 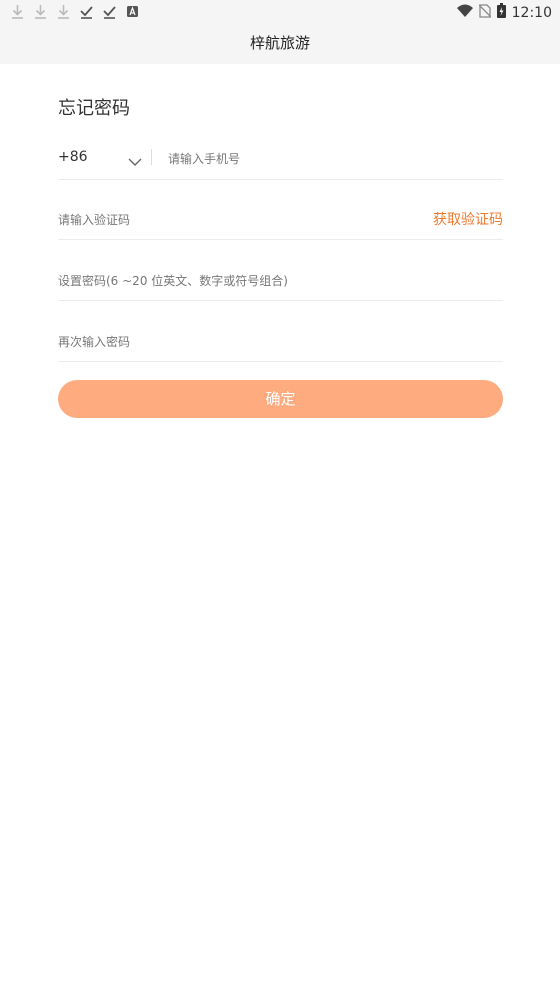 What do you see at coordinates (204, 158) in the screenshot?
I see `phone-input: 请输入手机号` at bounding box center [204, 158].